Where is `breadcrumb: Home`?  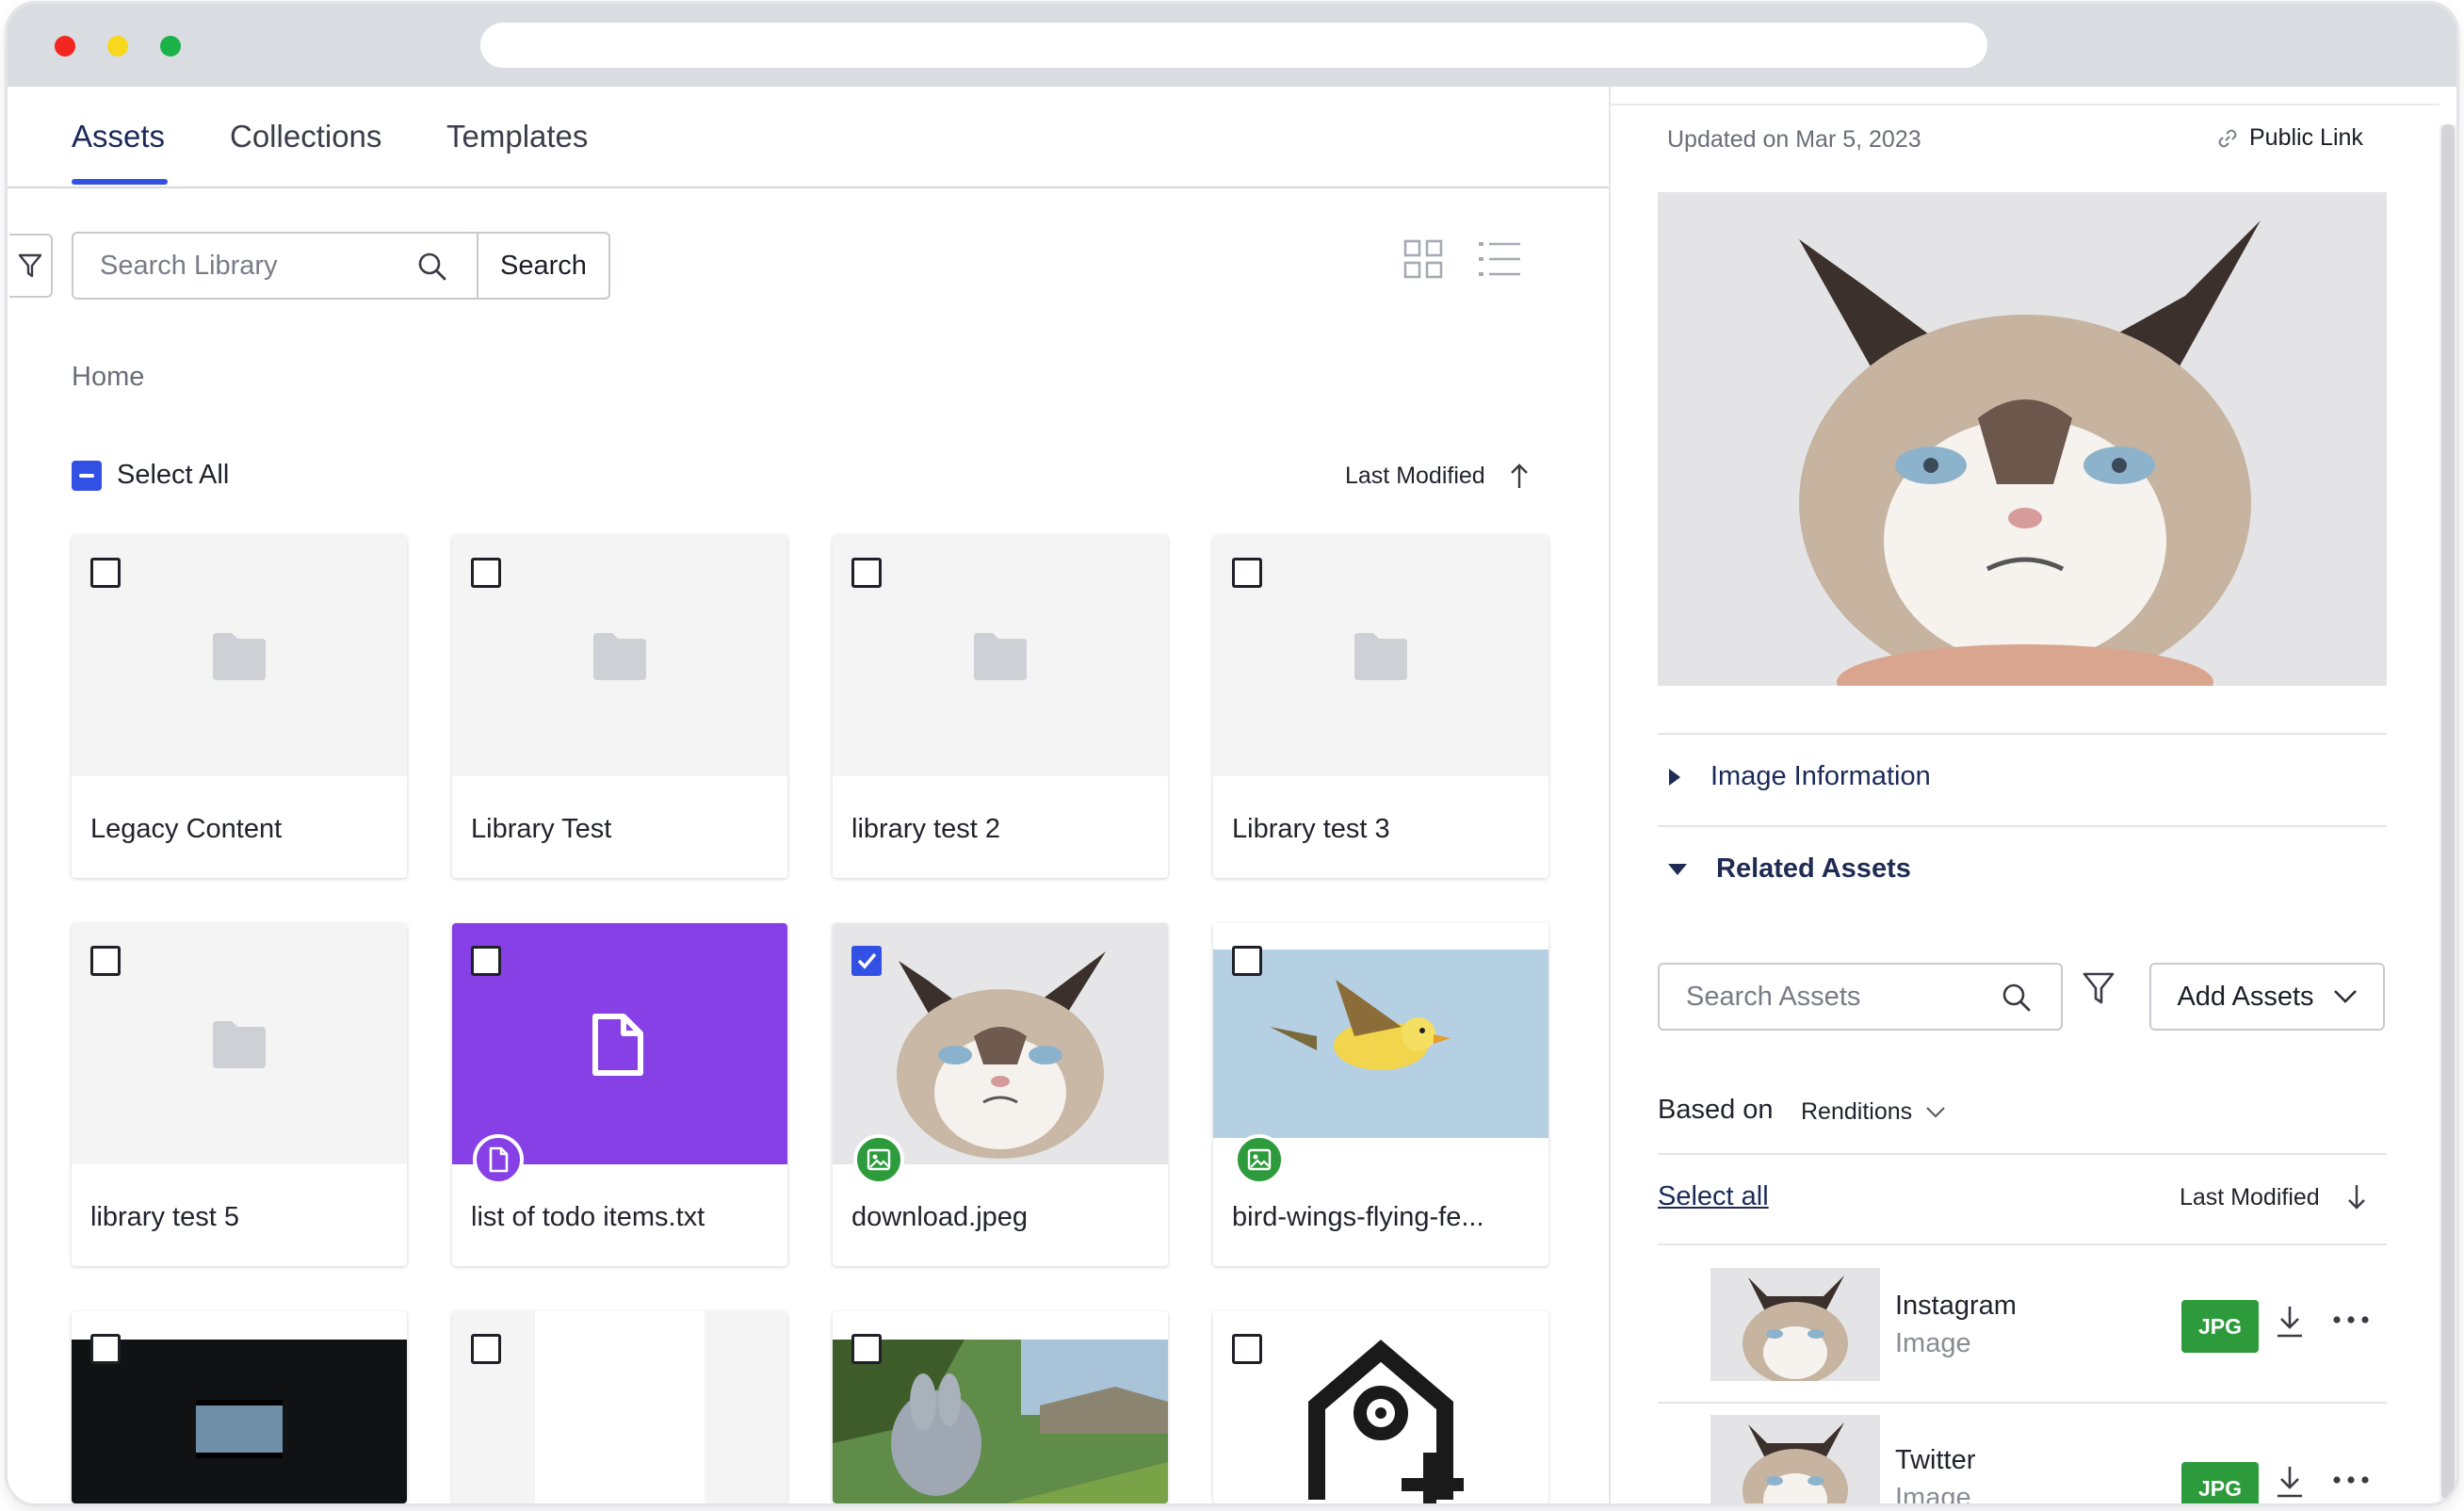
breadcrumb: Home is located at coordinates (108, 377).